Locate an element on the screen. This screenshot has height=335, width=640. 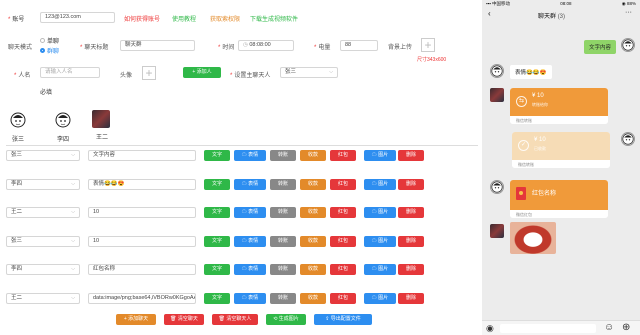
back-arrow-icon: ‹ is located at coordinates (489, 13).